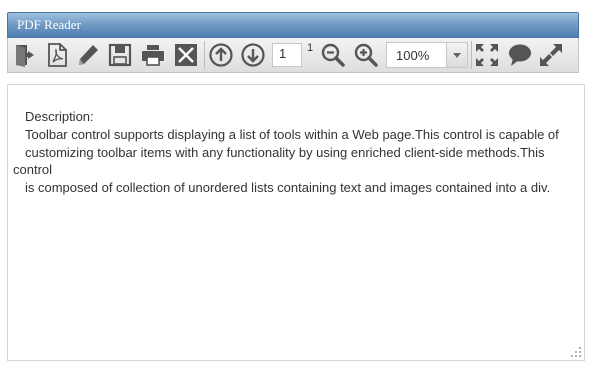  I want to click on next-page-icon, so click(253, 55).